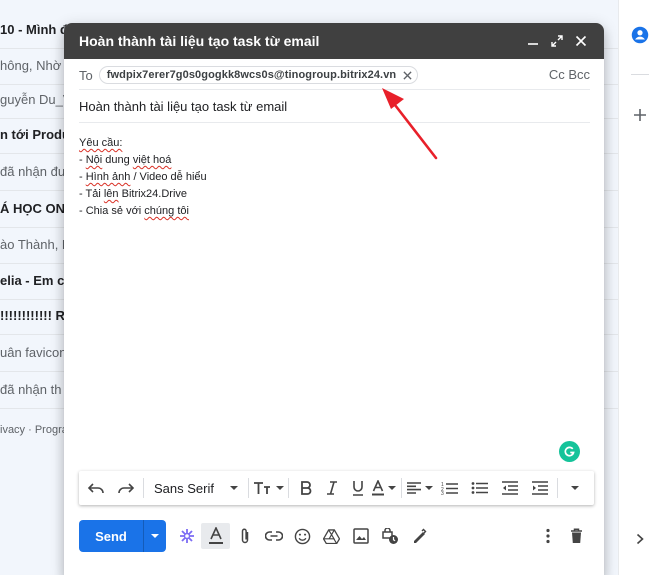  Describe the element at coordinates (442, 493) in the screenshot. I see `svg-text: 3` at that location.